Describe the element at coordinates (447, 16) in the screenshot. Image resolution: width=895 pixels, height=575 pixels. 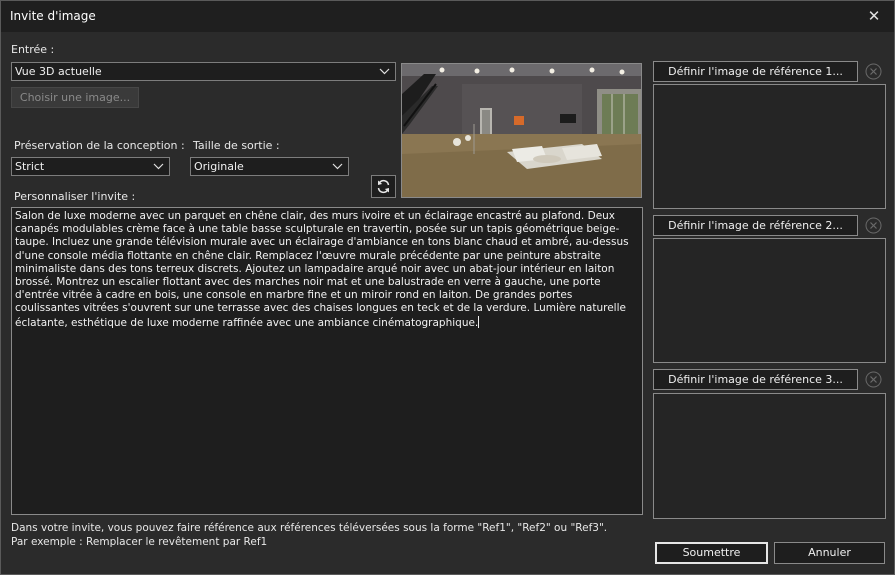
I see `title-bar: Invite d'image ✕` at that location.